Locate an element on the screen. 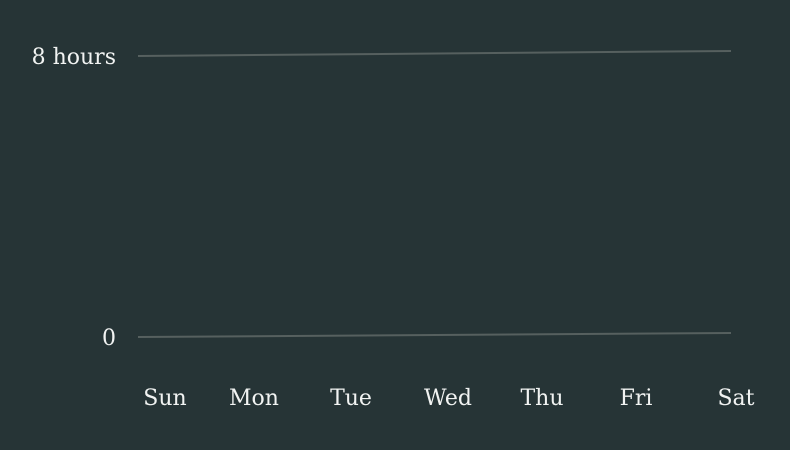  x-tick-label-mon: Mon is located at coordinates (254, 398).